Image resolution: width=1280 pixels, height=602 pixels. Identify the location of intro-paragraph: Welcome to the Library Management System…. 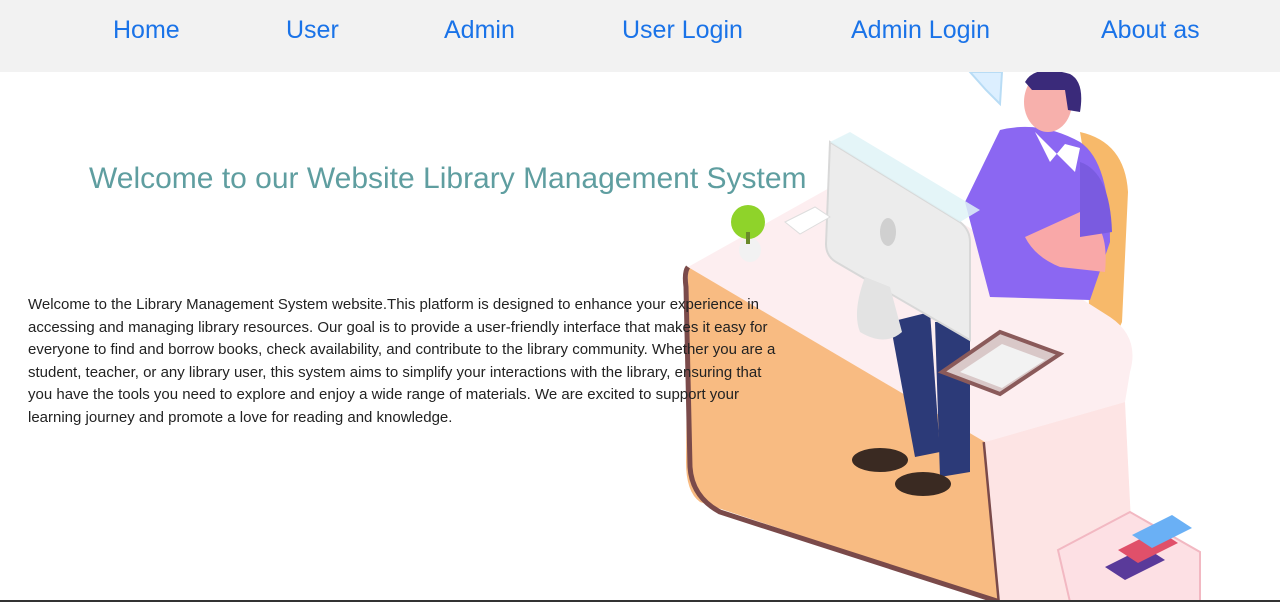
(402, 361).